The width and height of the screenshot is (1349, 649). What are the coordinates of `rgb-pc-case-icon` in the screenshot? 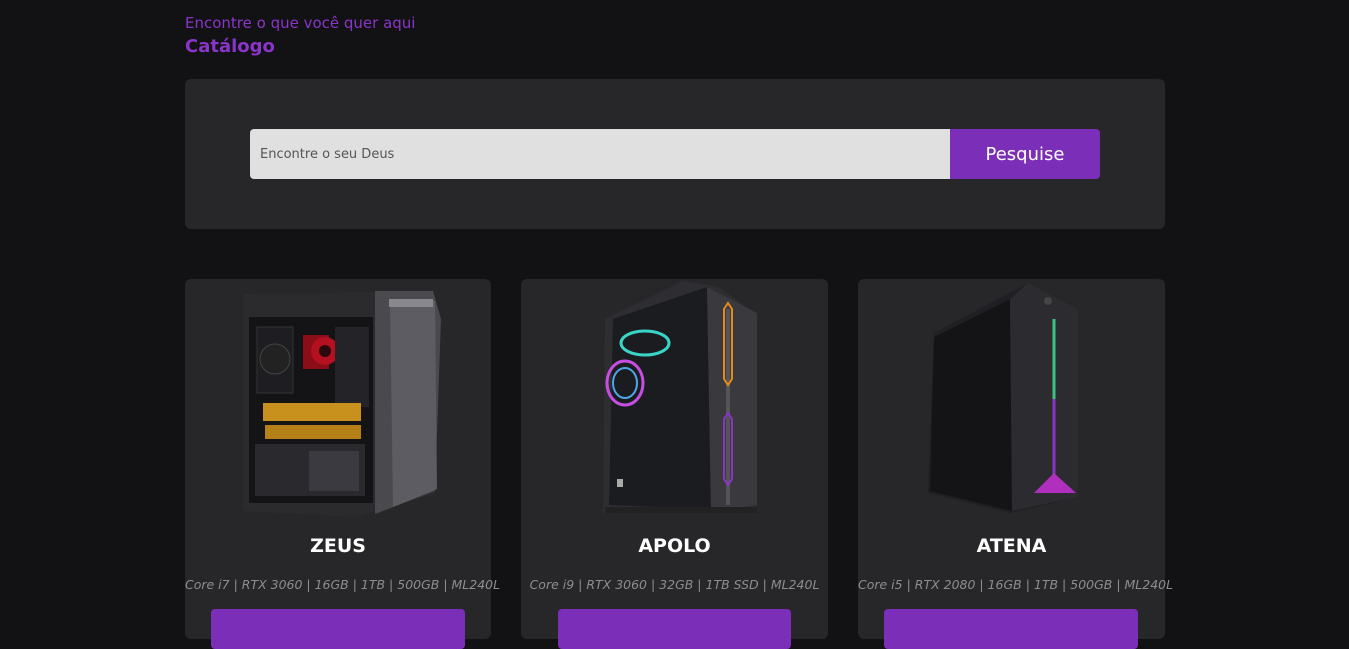 It's located at (674, 401).